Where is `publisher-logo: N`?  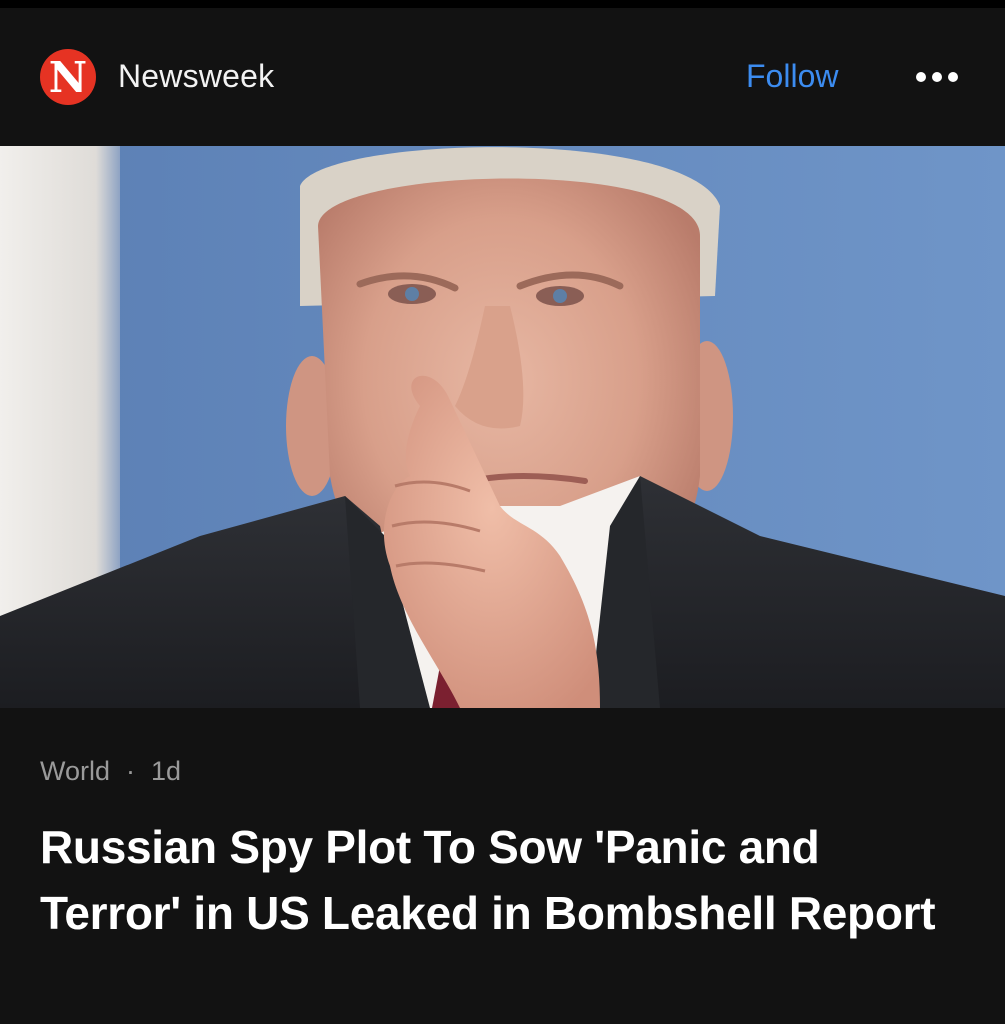 publisher-logo: N is located at coordinates (68, 77).